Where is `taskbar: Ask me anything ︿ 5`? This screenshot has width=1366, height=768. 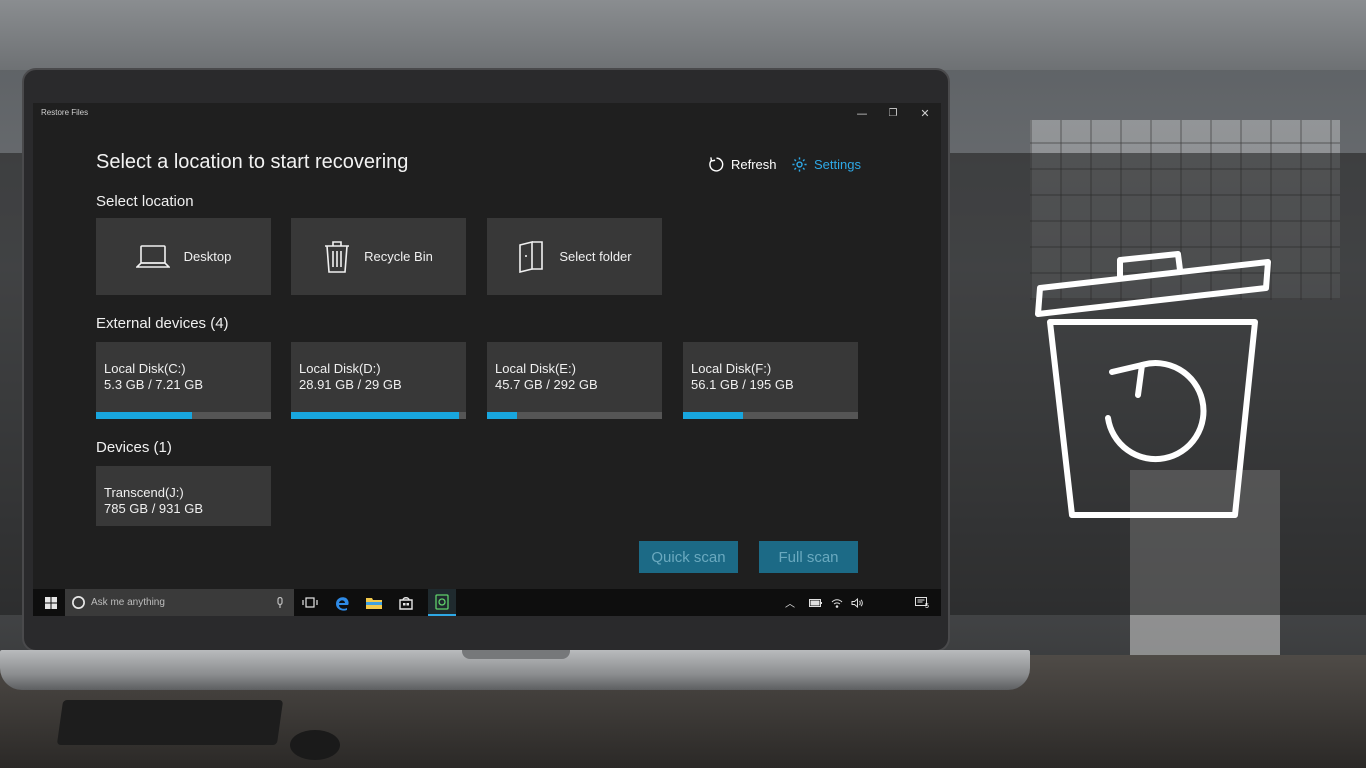
taskbar: Ask me anything ︿ 5 is located at coordinates (487, 602).